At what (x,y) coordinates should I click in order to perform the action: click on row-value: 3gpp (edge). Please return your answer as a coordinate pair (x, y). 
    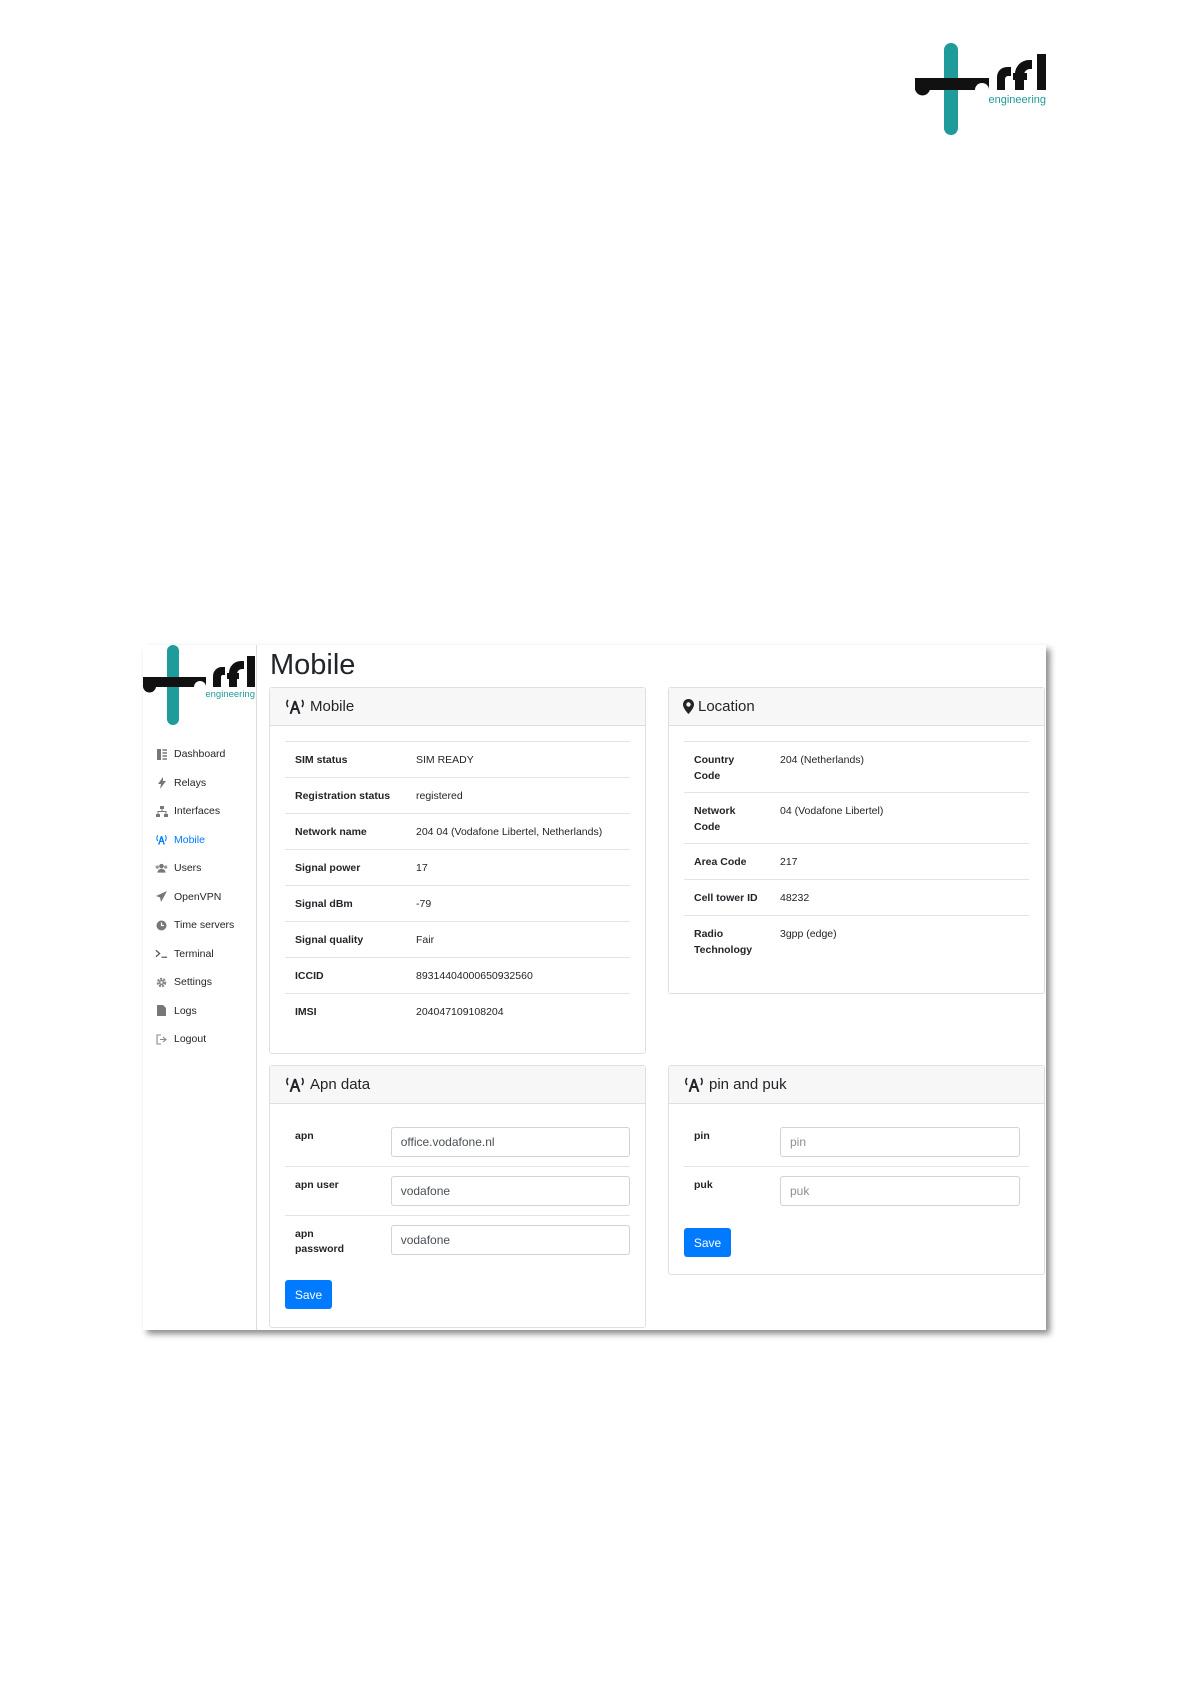
    Looking at the image, I should click on (808, 934).